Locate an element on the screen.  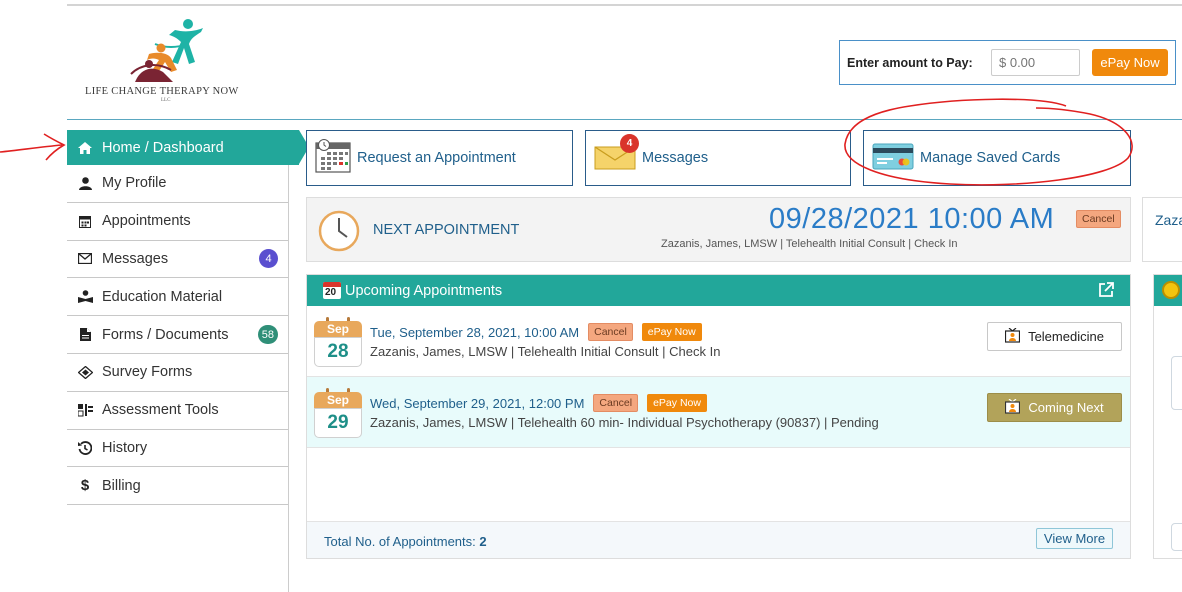
messages-count-badge: 4 is located at coordinates (268, 259).